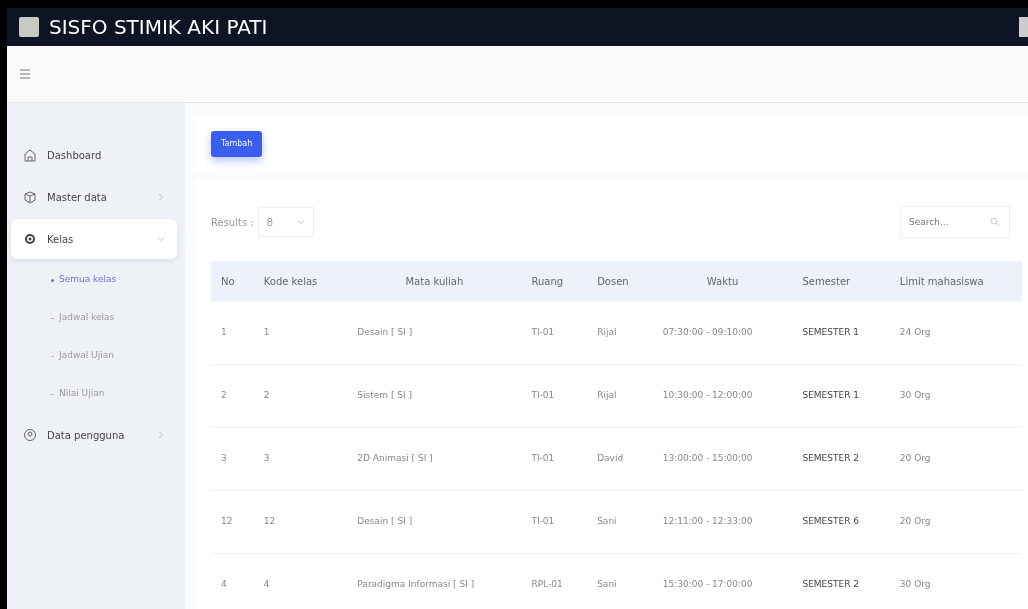 This screenshot has width=1028, height=609. Describe the element at coordinates (554, 281) in the screenshot. I see `column-header: Ruang` at that location.